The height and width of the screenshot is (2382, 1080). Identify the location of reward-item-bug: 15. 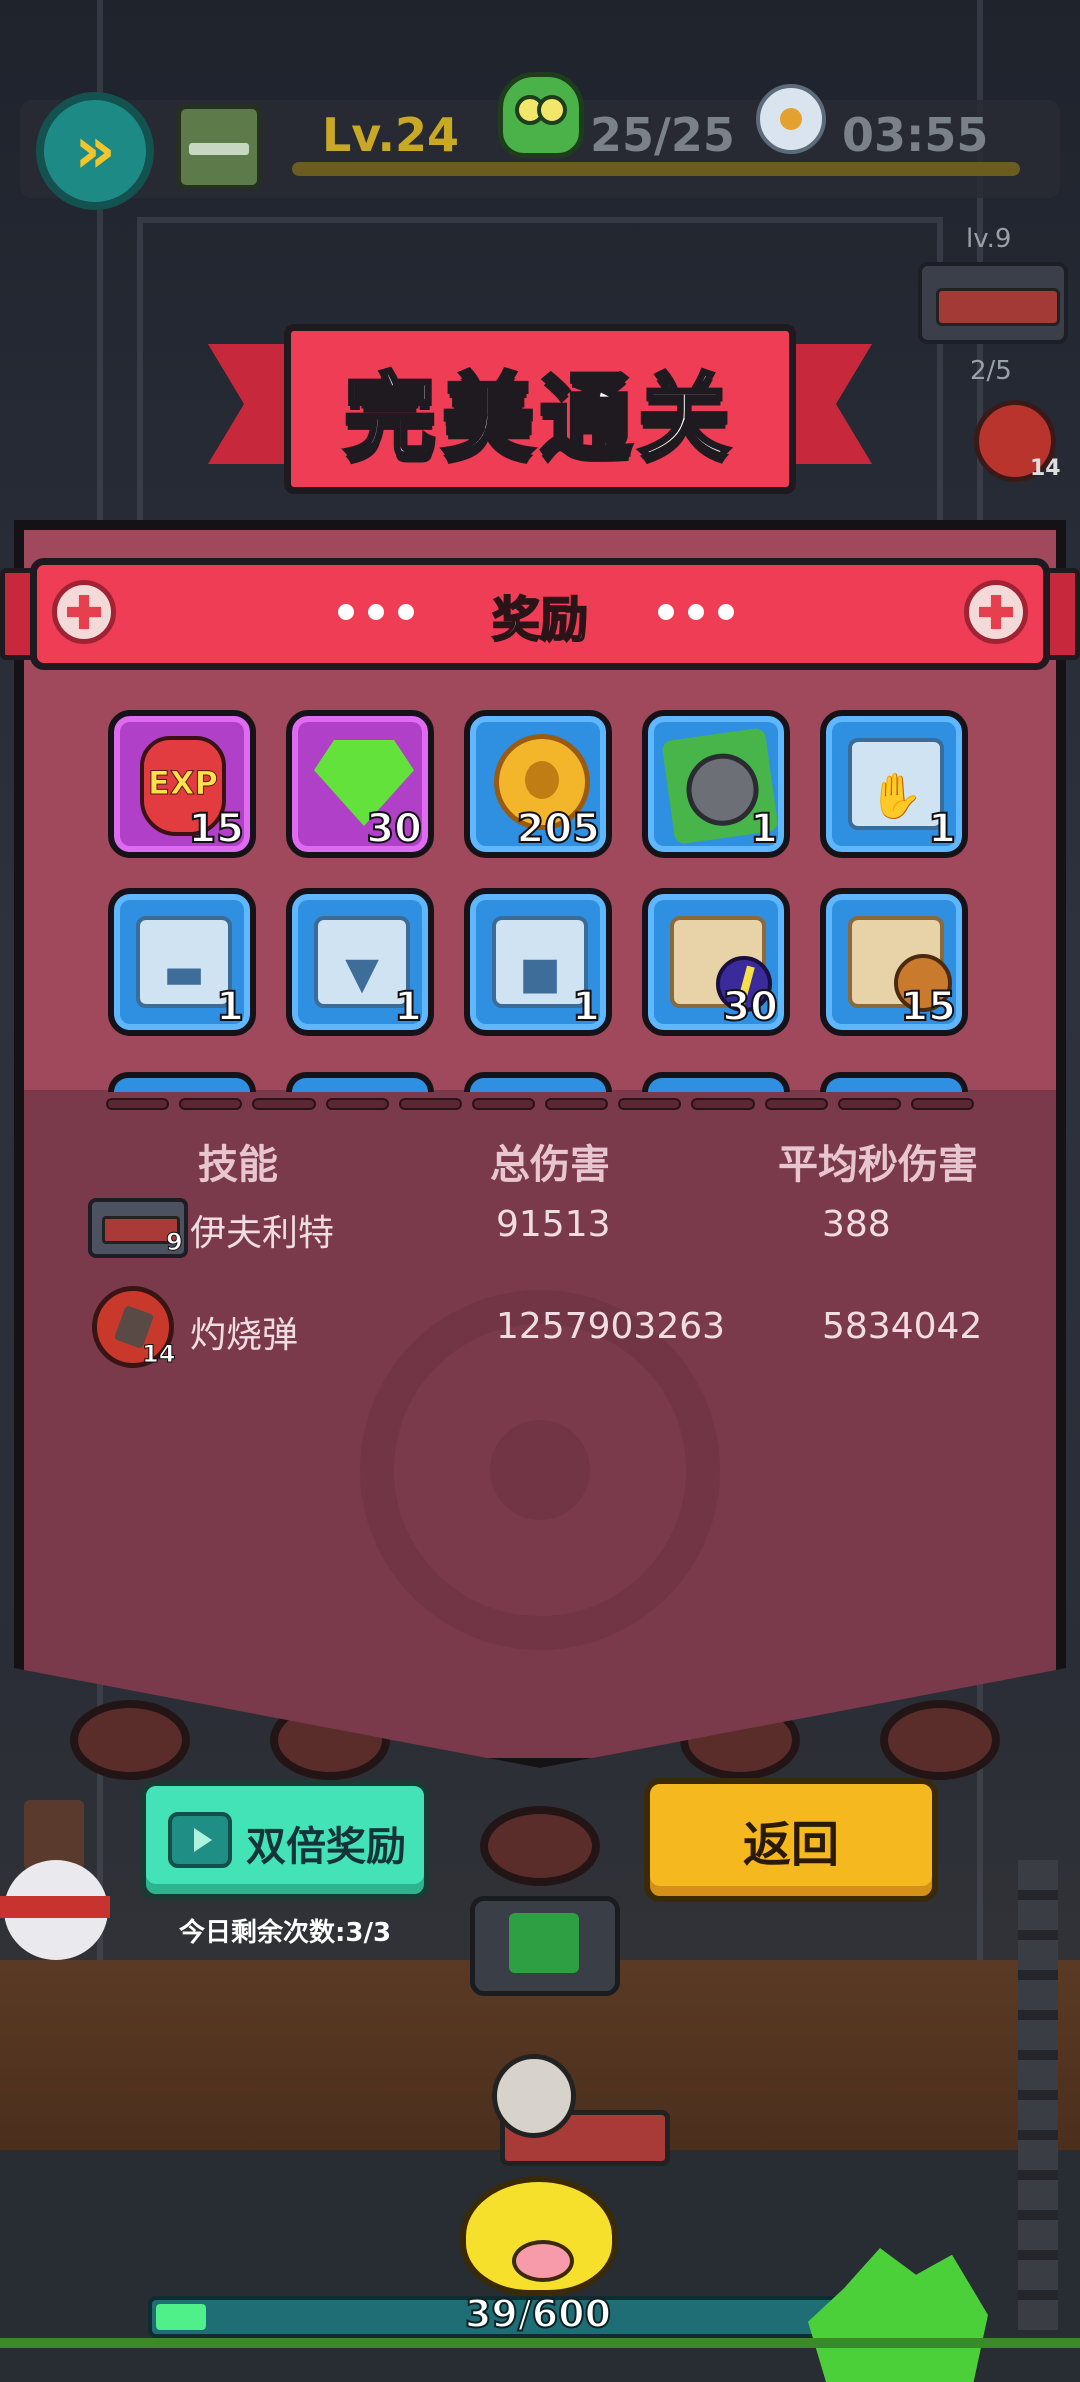
(894, 962).